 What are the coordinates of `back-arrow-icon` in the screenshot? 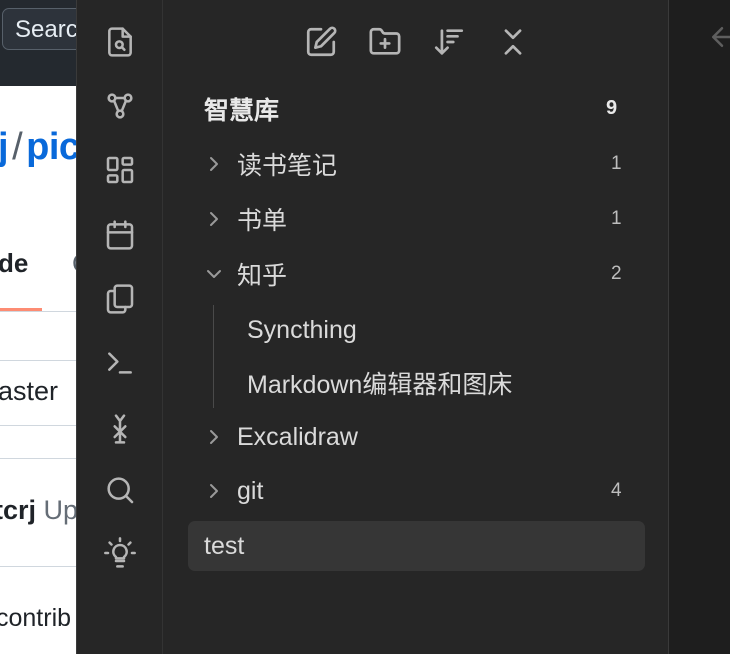 It's located at (718, 37).